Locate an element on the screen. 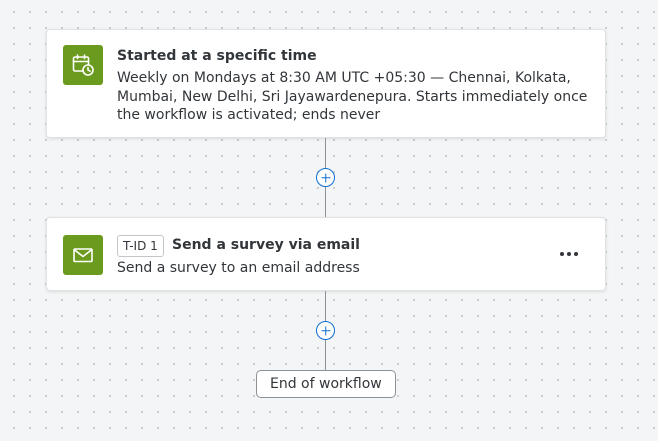  task-title: Send a survey via email is located at coordinates (266, 245).